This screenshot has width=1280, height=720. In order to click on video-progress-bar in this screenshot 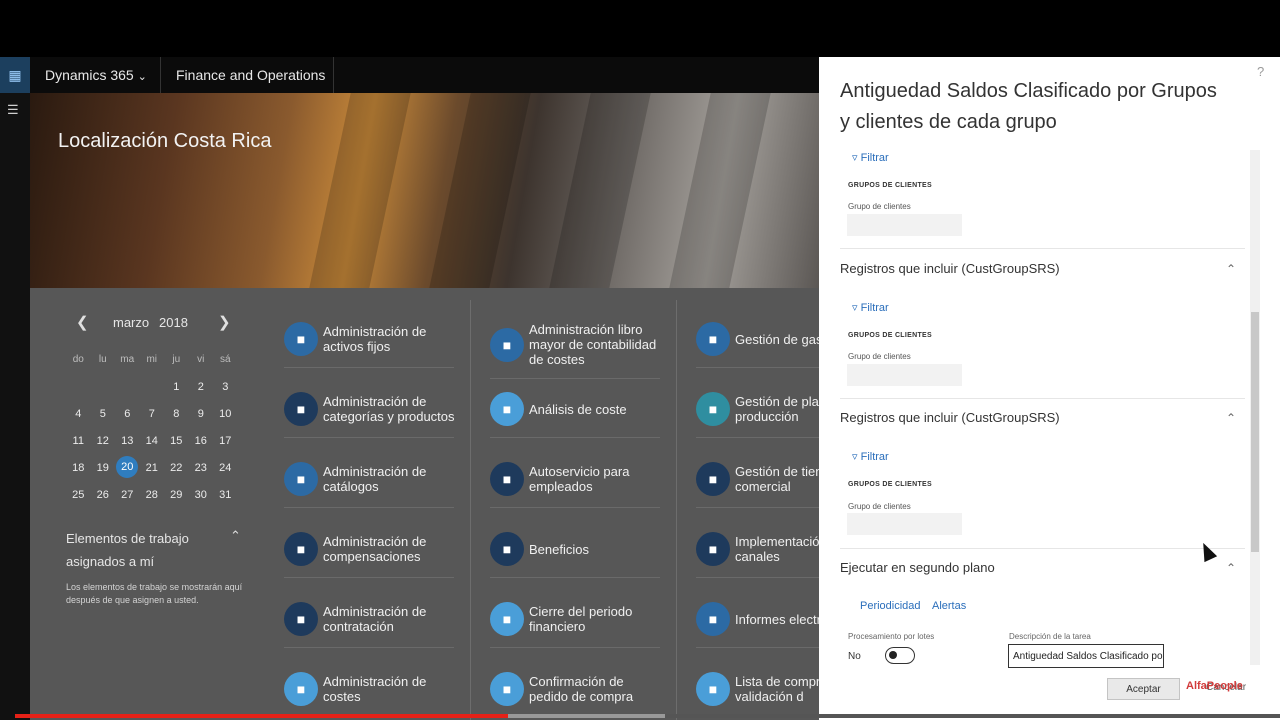, I will do `click(262, 716)`.